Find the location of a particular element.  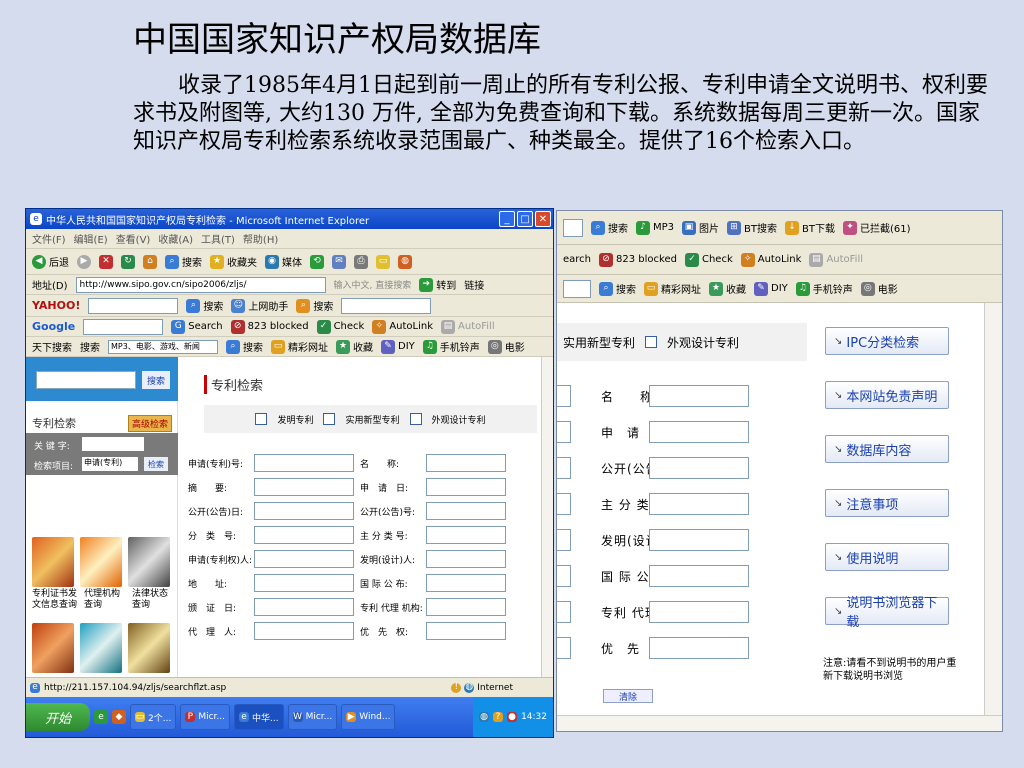

tray-icon: ◍ is located at coordinates (484, 717).